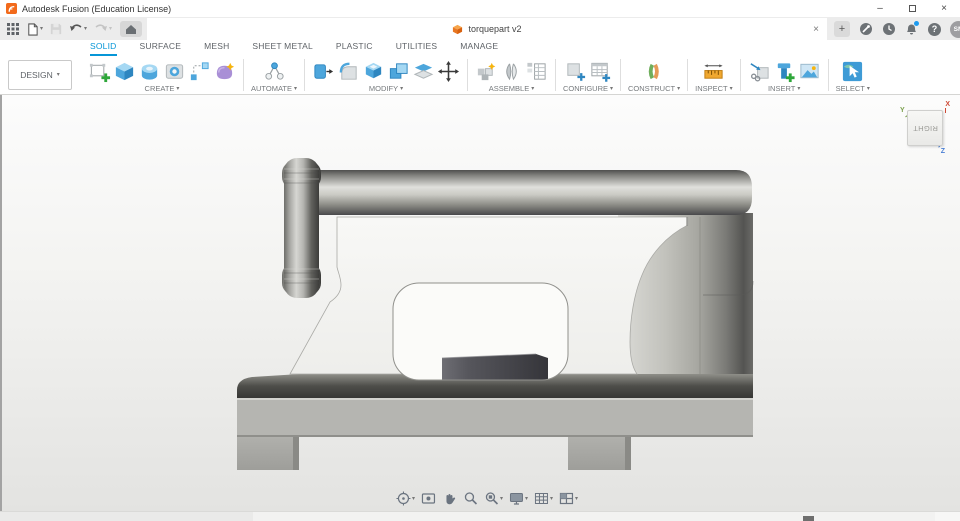  What do you see at coordinates (216, 48) in the screenshot?
I see `tab-mesh: MESH` at bounding box center [216, 48].